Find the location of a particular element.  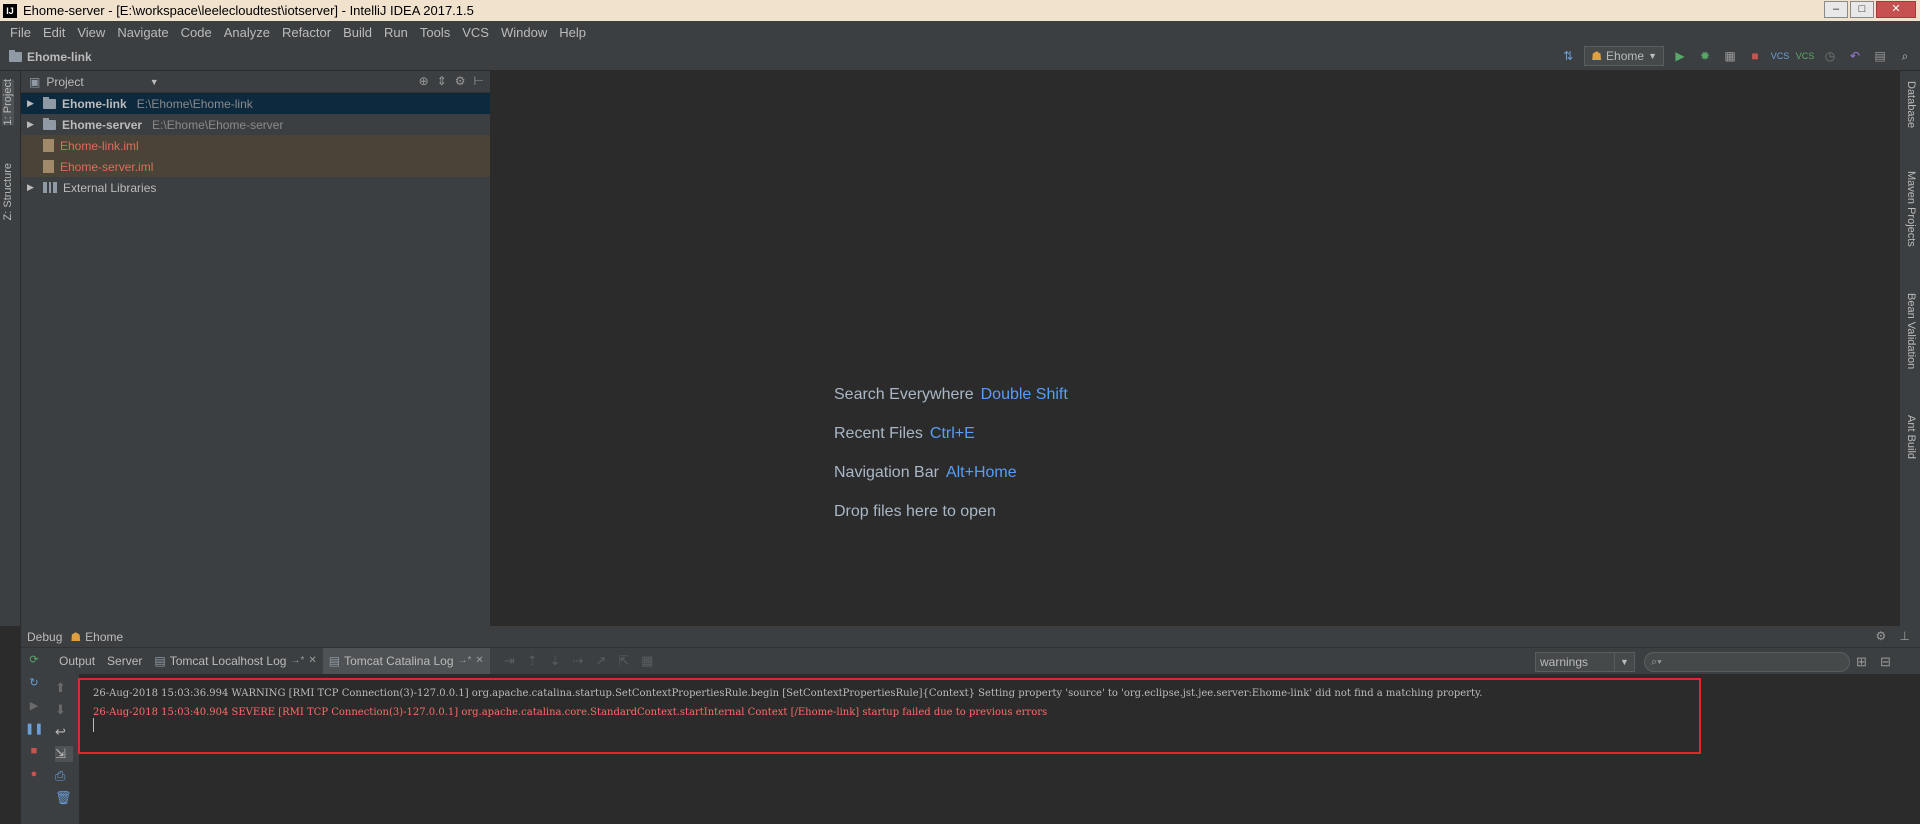

pause-icon: ❚❚ is located at coordinates (34, 731).